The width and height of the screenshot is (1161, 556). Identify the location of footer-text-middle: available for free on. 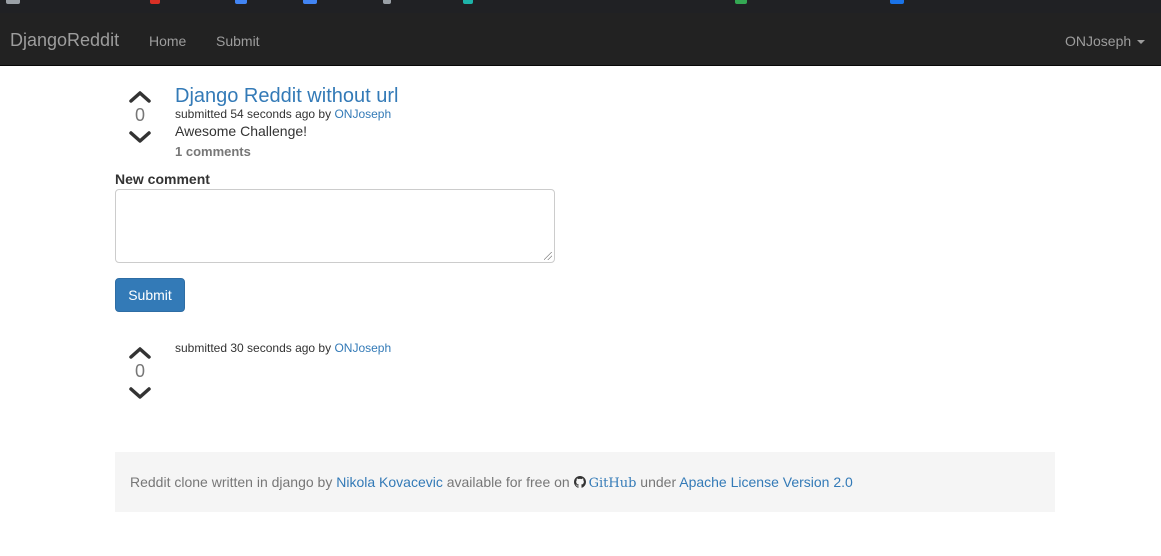
(508, 482).